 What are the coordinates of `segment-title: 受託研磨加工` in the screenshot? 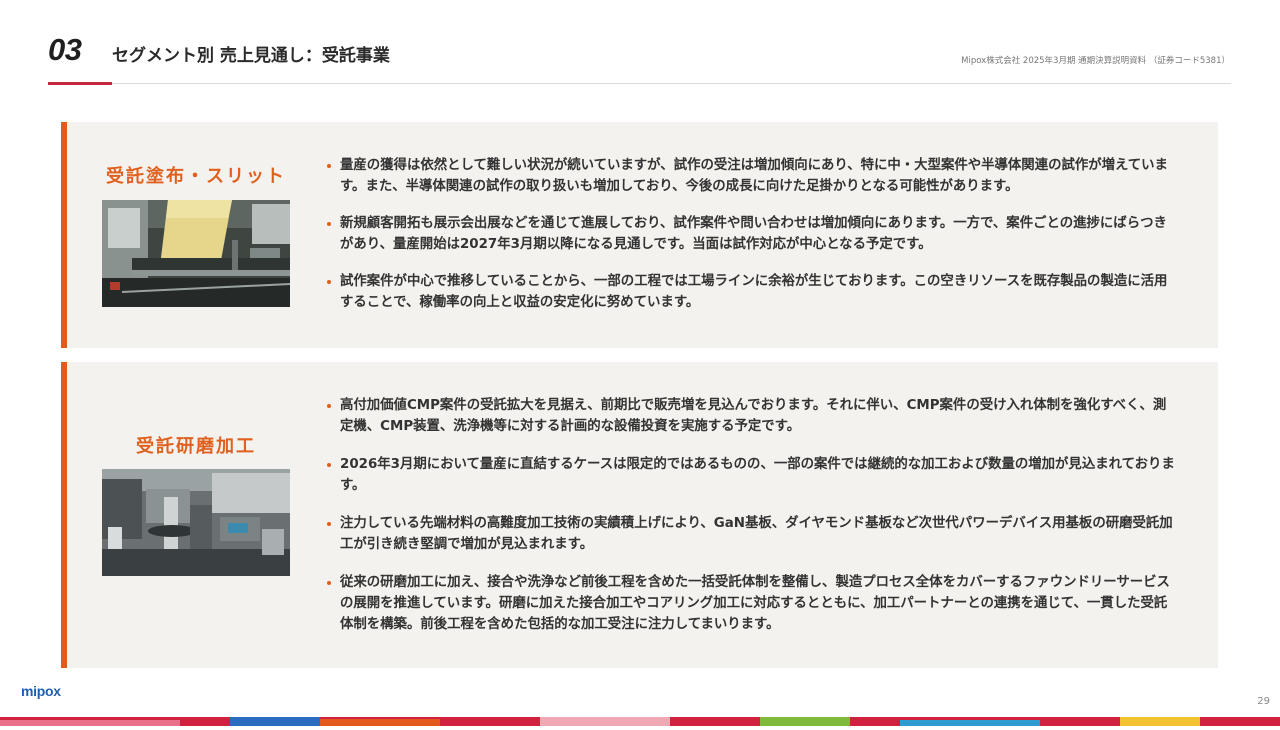 It's located at (196, 446).